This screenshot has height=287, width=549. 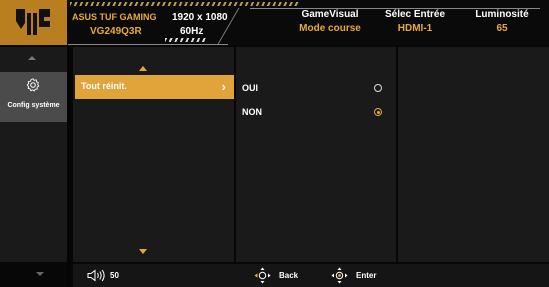 What do you see at coordinates (317, 113) in the screenshot?
I see `option-non: NON` at bounding box center [317, 113].